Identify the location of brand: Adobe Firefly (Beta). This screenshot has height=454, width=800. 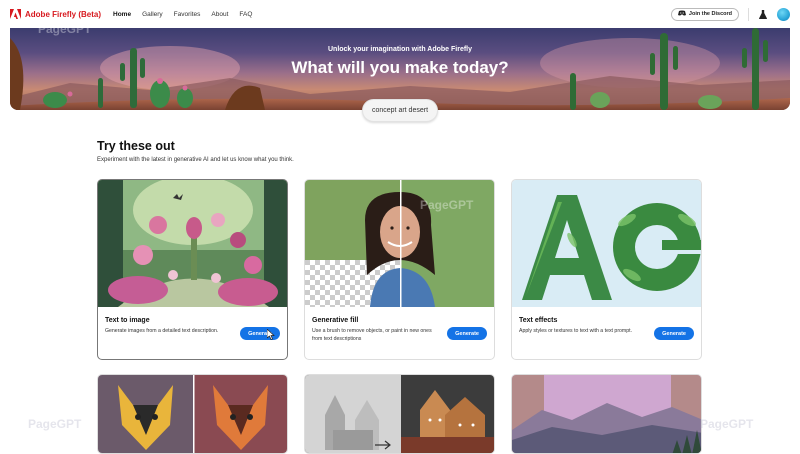
(56, 14).